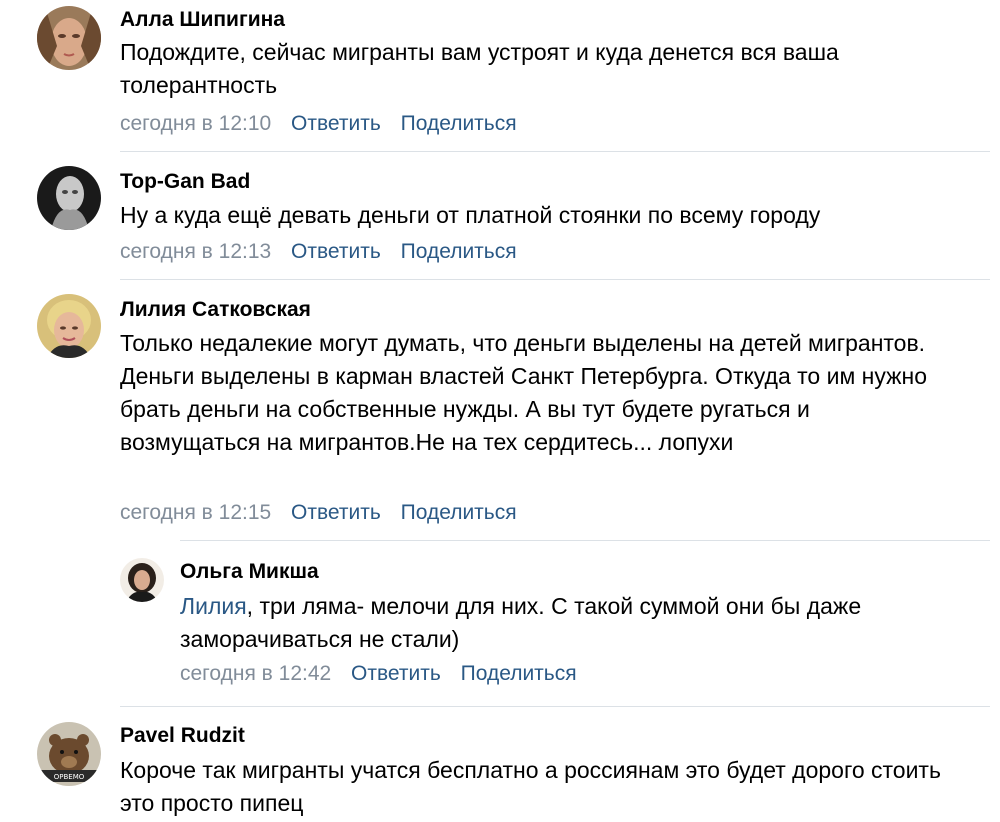 The image size is (1000, 822). Describe the element at coordinates (202, 20) in the screenshot. I see `comment-author: Алла Шипигина` at that location.